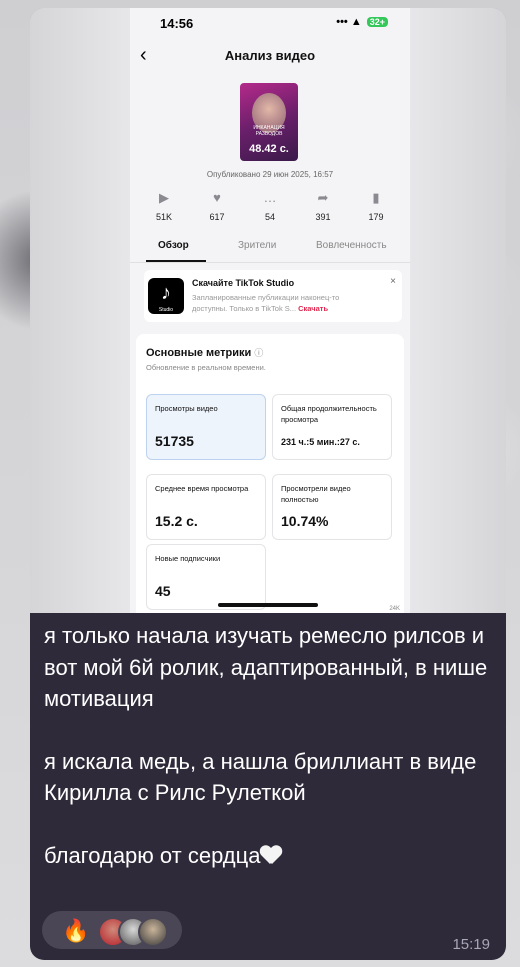  Describe the element at coordinates (270, 262) in the screenshot. I see `divider` at that location.